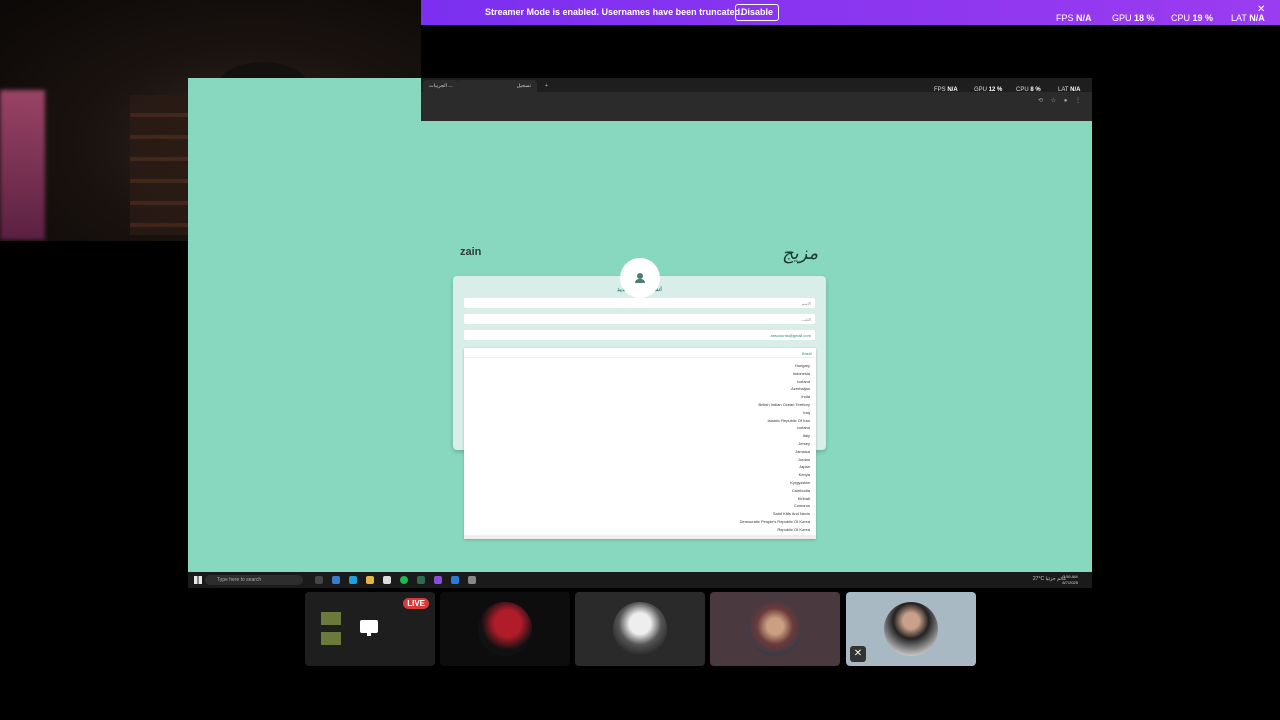 The height and width of the screenshot is (720, 1280). What do you see at coordinates (757, 12) in the screenshot?
I see `disable-streamer-mode-button: Disable` at bounding box center [757, 12].